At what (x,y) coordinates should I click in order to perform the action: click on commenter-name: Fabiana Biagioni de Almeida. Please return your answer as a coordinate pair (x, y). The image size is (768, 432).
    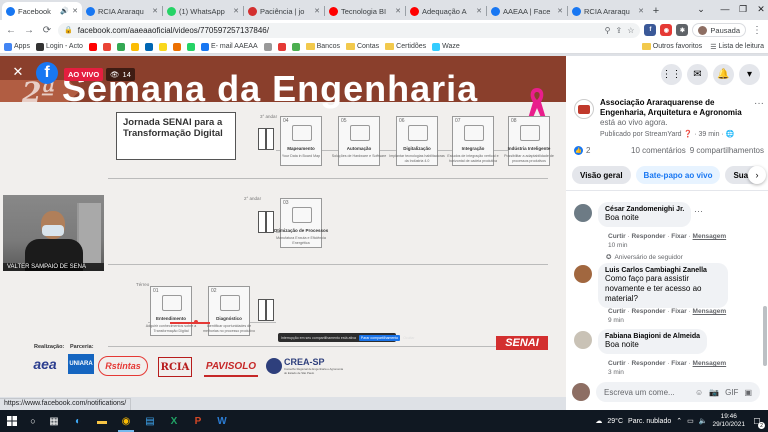
    Looking at the image, I should click on (652, 336).